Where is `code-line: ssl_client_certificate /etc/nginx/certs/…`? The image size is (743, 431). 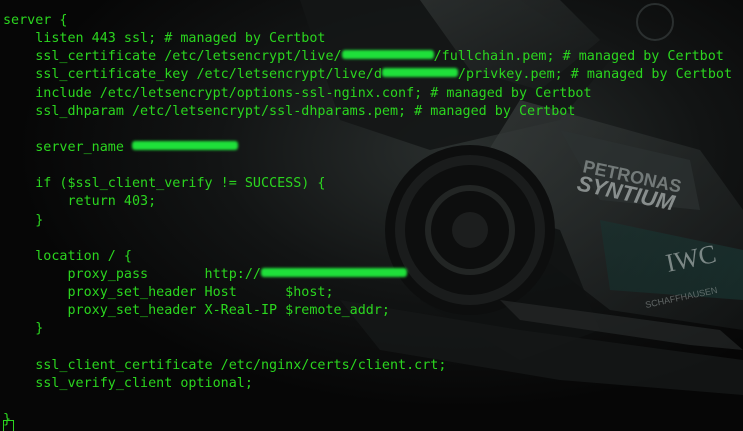
code-line: ssl_client_certificate /etc/nginx/certs/… is located at coordinates (225, 365).